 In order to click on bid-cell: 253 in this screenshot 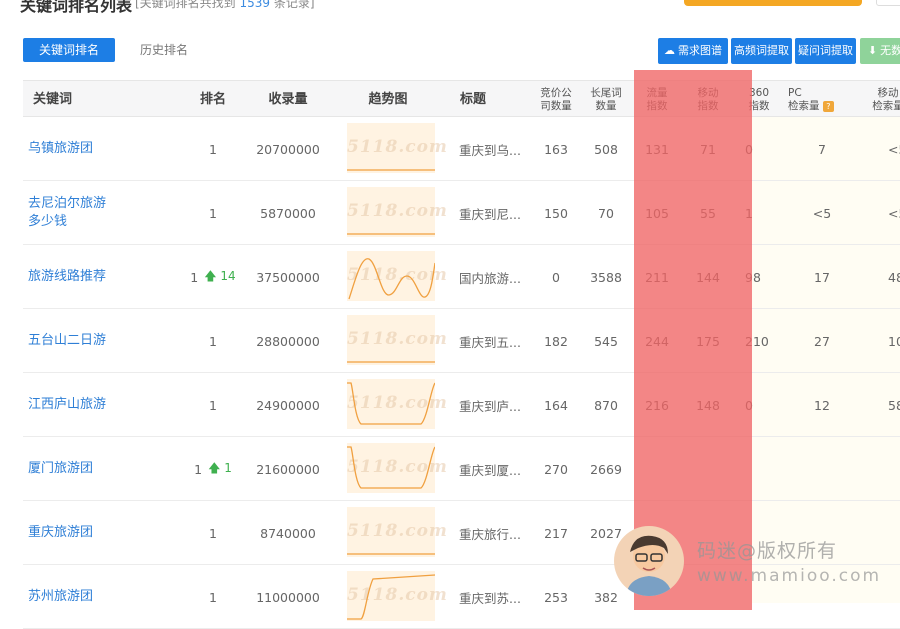, I will do `click(556, 597)`.